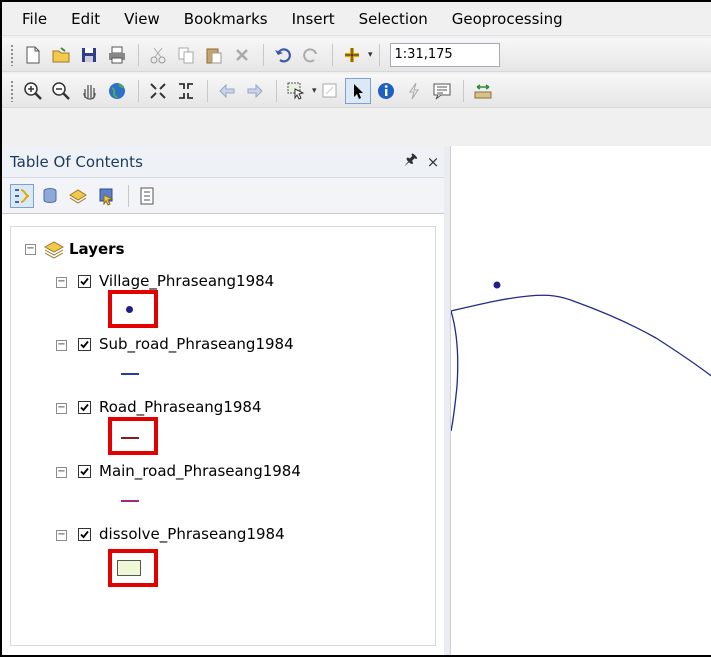 This screenshot has height=657, width=711. What do you see at coordinates (497, 285) in the screenshot?
I see `village-point` at bounding box center [497, 285].